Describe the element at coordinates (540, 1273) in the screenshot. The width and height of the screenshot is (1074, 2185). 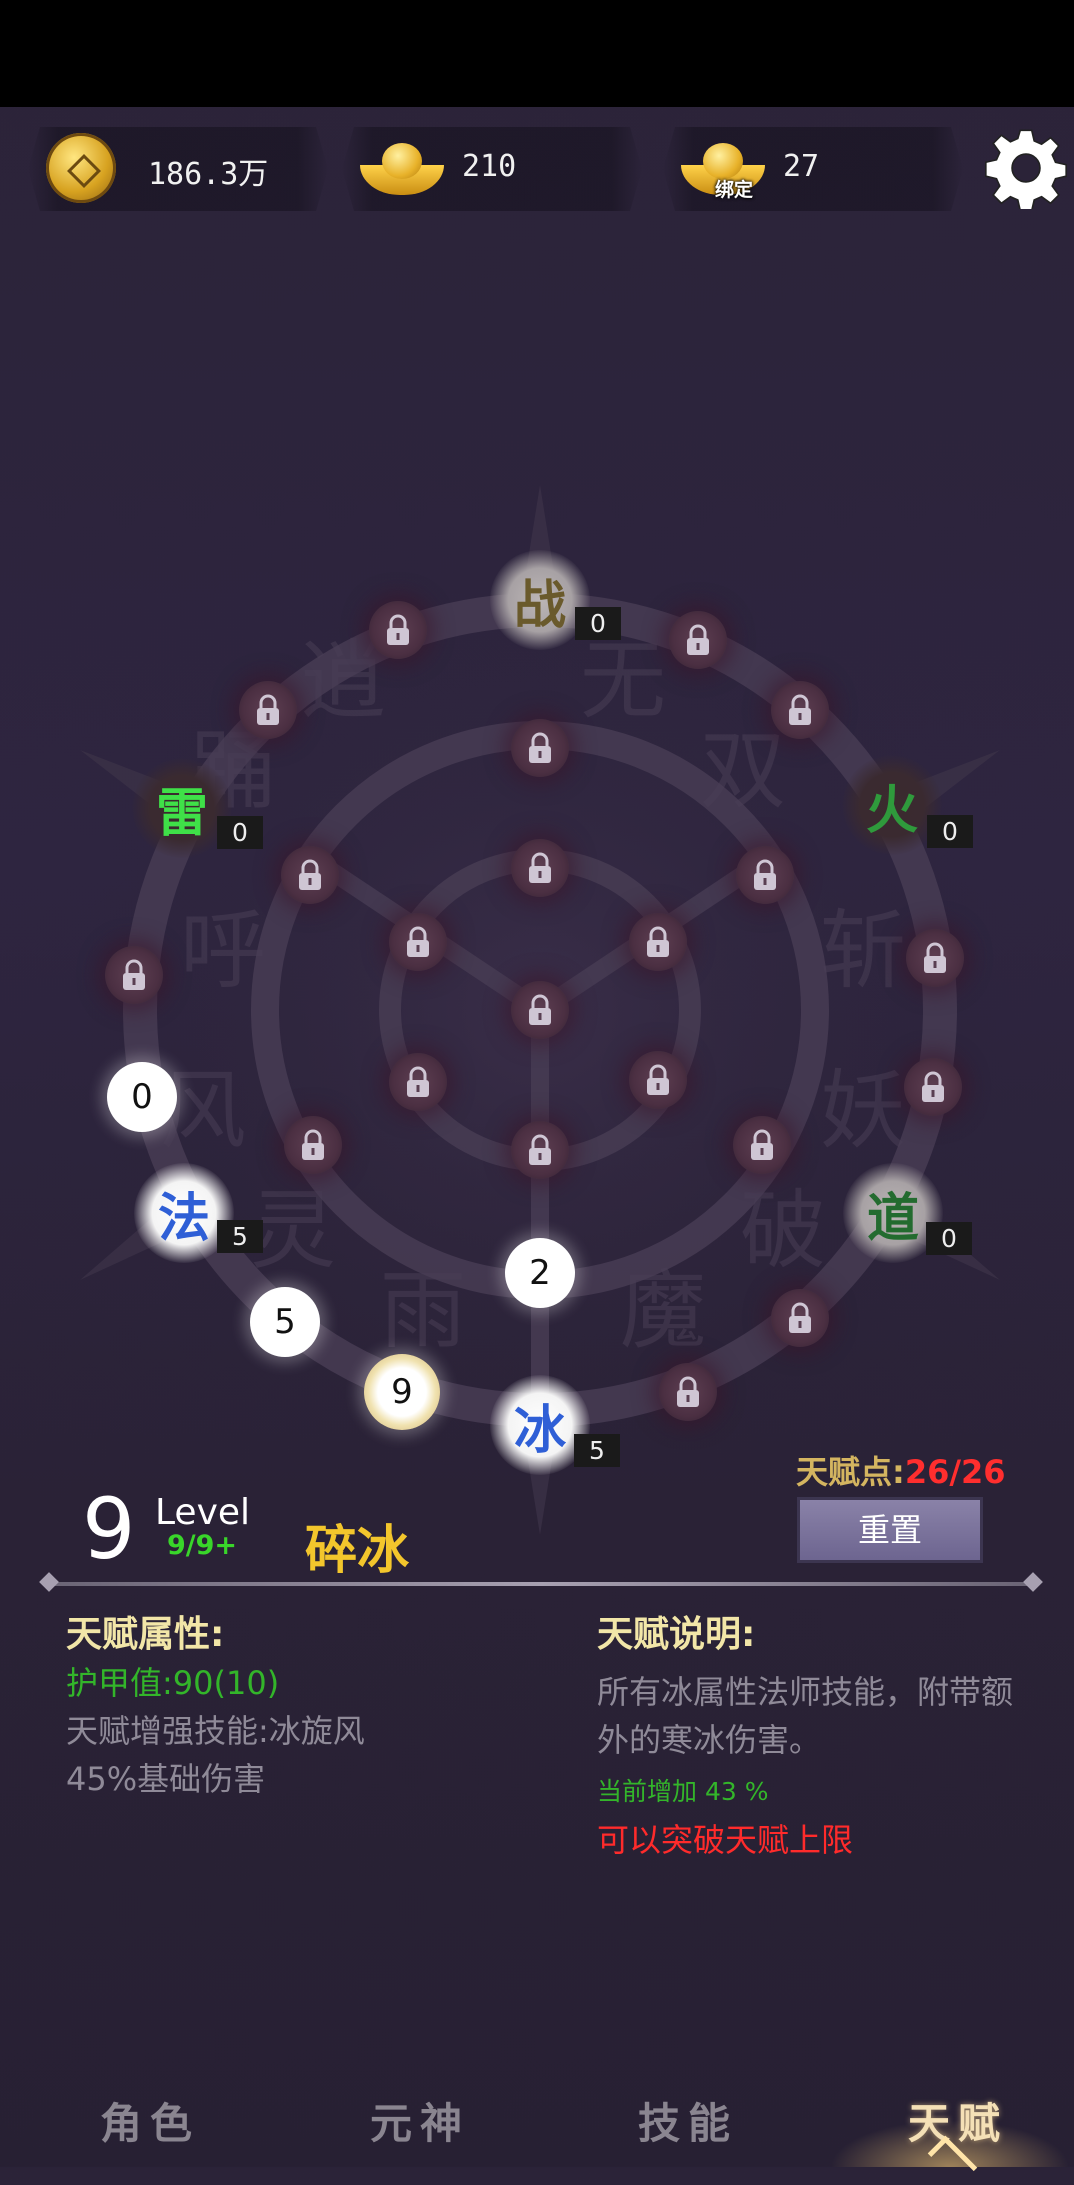
I see `talent-bubble: 2` at that location.